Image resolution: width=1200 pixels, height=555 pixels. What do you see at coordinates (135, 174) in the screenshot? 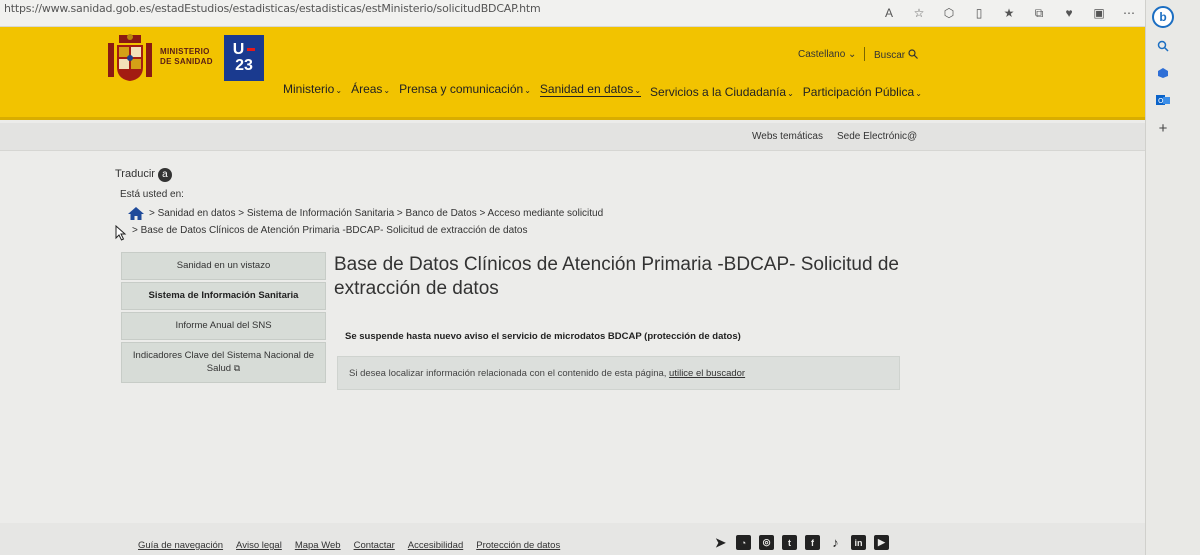
I see `translate-label: Traducir` at bounding box center [135, 174].